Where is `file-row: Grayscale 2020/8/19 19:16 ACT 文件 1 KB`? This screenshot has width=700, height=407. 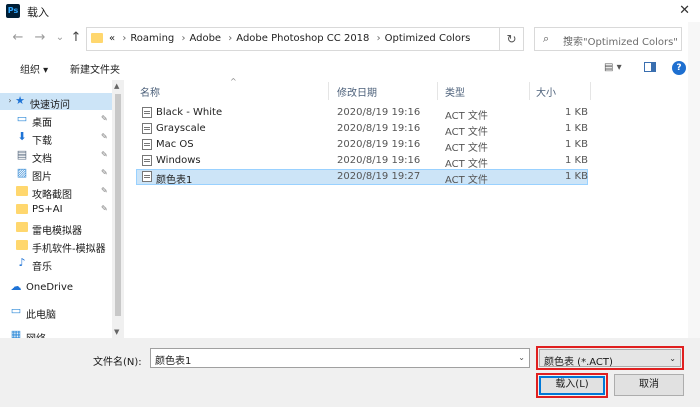 file-row: Grayscale 2020/8/19 19:16 ACT 文件 1 KB is located at coordinates (362, 129).